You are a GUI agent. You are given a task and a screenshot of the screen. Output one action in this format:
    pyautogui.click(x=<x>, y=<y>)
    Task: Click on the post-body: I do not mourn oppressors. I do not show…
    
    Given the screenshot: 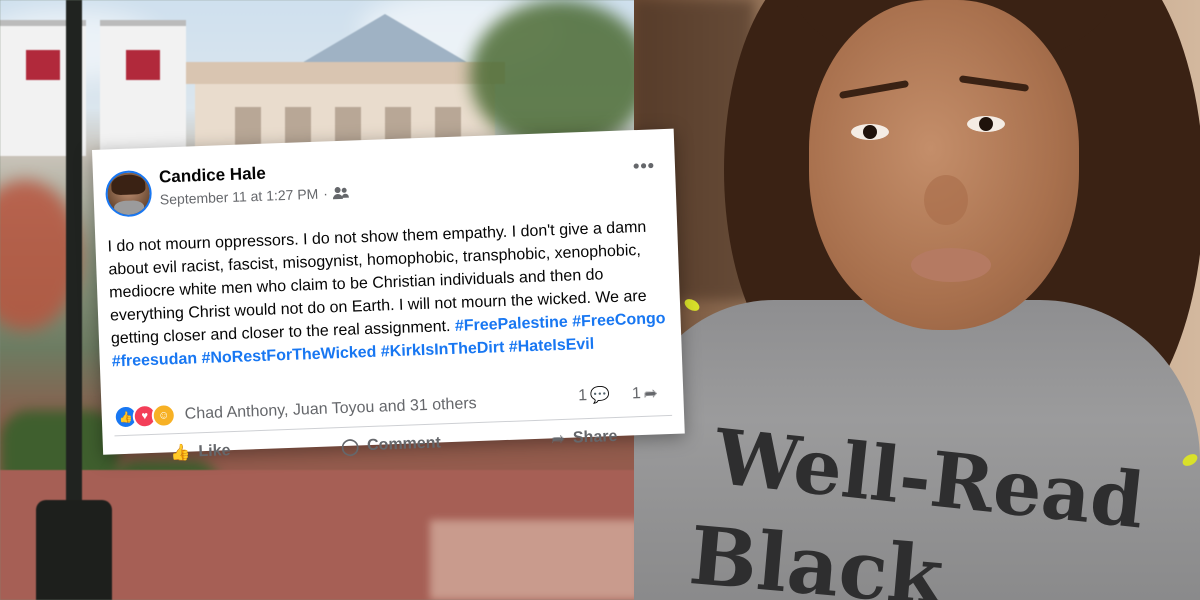 What is the action you would take?
    pyautogui.click(x=389, y=294)
    